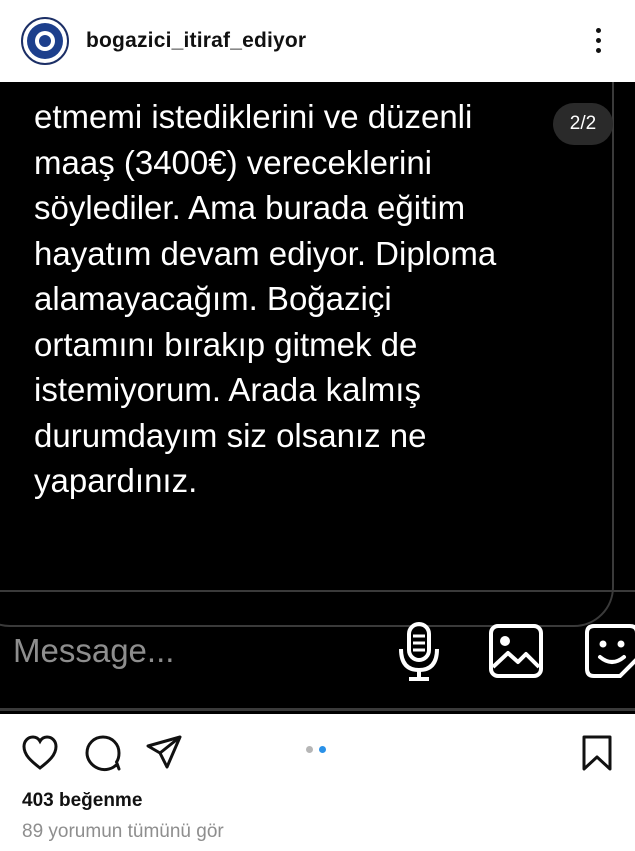 This screenshot has height=851, width=635. What do you see at coordinates (317, 591) in the screenshot?
I see `composer-divider` at bounding box center [317, 591].